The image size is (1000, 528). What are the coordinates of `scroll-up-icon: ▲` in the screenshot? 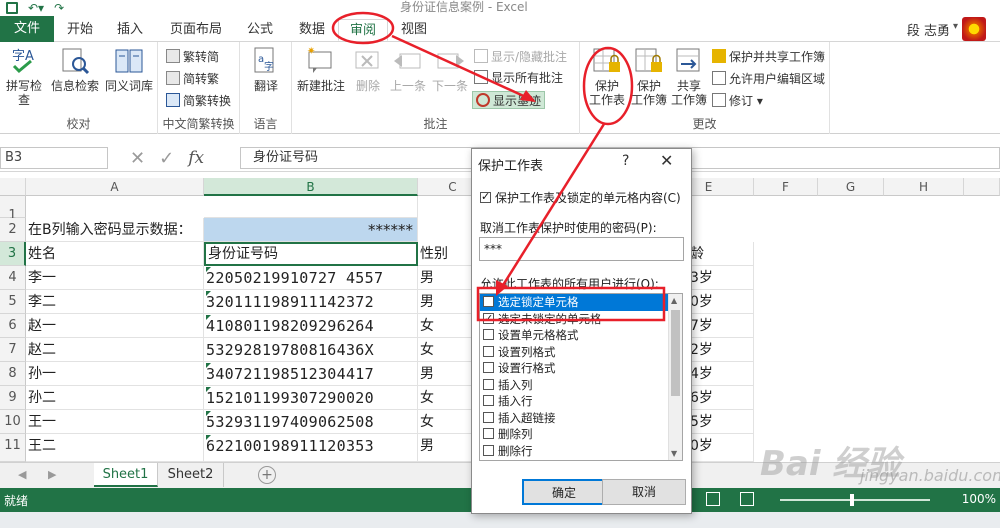 It's located at (674, 300).